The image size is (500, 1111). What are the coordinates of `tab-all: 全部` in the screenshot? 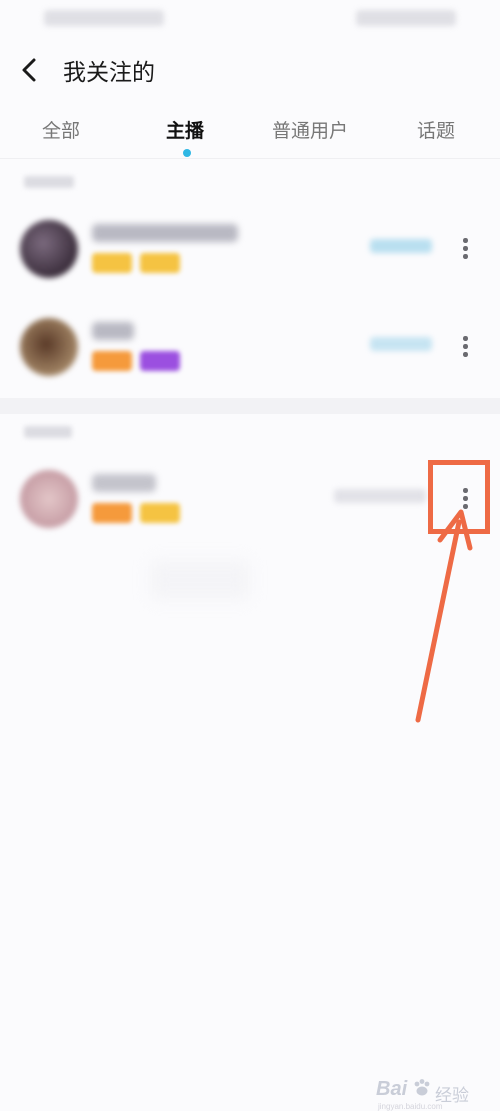 It's located at (61, 129).